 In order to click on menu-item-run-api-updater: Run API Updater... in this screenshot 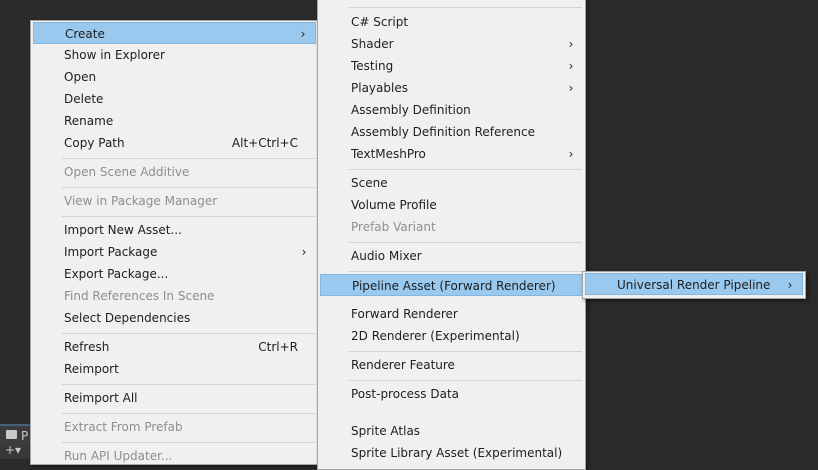, I will do `click(118, 456)`.